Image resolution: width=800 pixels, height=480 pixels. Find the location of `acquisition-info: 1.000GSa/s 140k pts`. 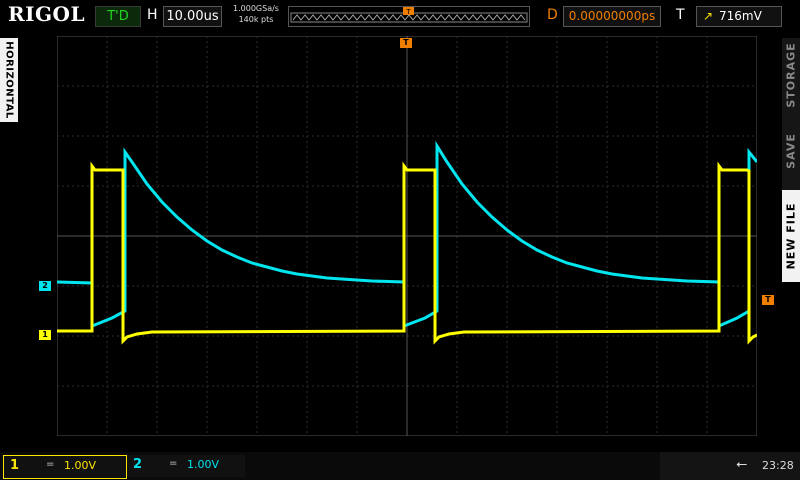

acquisition-info: 1.000GSa/s 140k pts is located at coordinates (256, 14).